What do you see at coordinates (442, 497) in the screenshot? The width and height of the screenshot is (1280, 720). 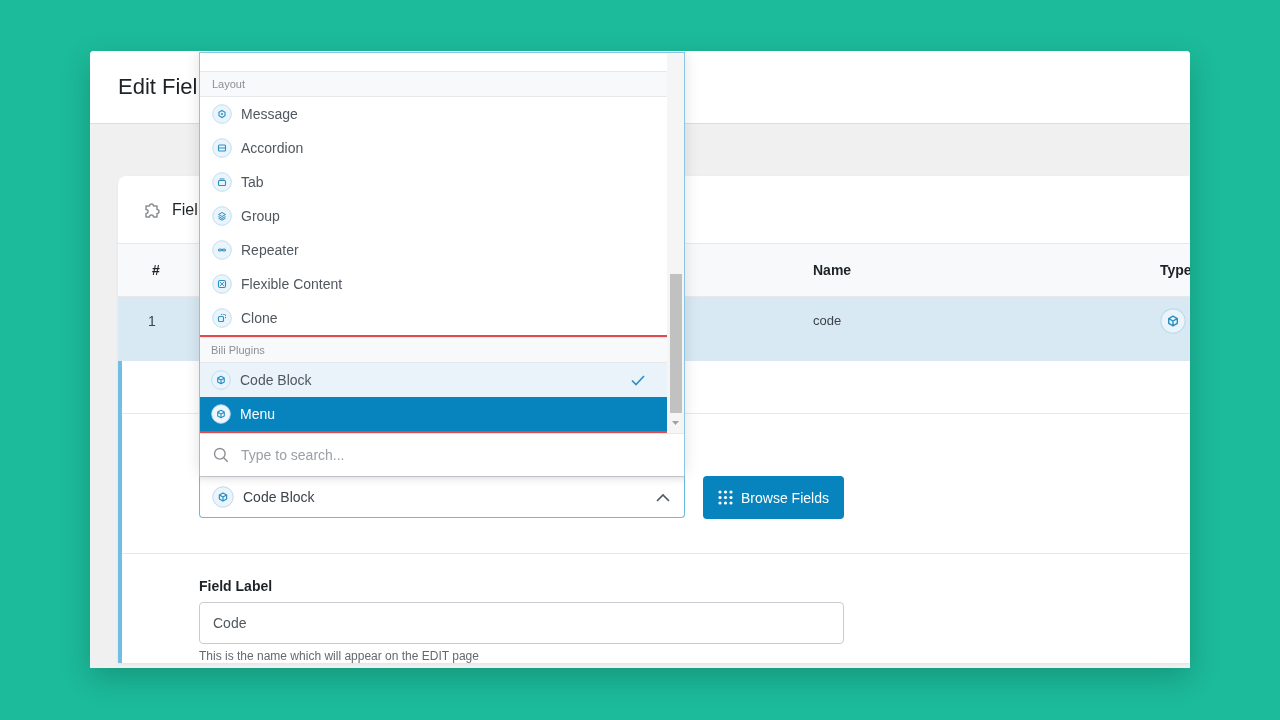 I see `field-type-select: Code Block` at bounding box center [442, 497].